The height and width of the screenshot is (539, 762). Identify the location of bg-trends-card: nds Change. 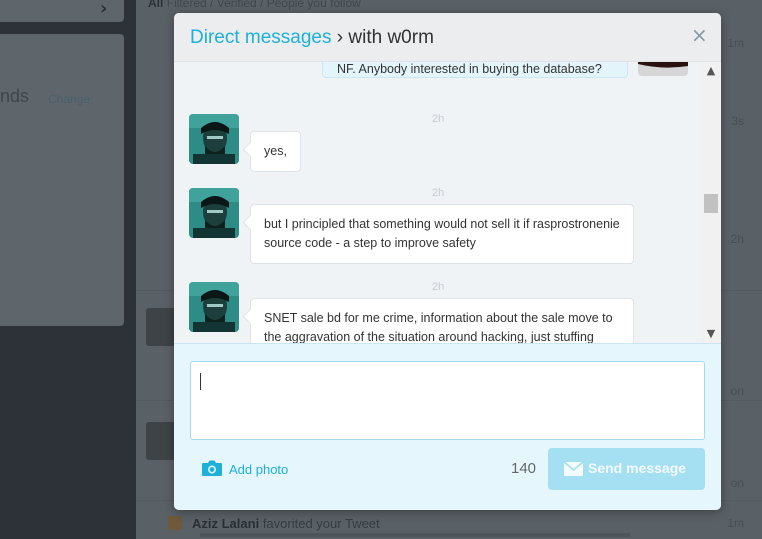
(62, 180).